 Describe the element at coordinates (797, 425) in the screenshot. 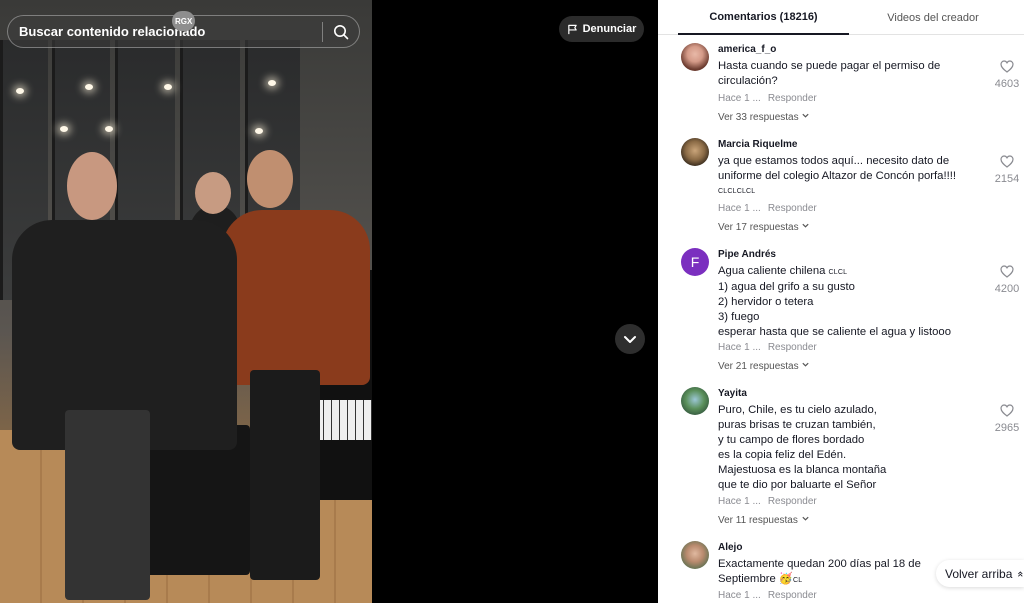

I see `comment-line: puras brisas te cruzan también,` at that location.